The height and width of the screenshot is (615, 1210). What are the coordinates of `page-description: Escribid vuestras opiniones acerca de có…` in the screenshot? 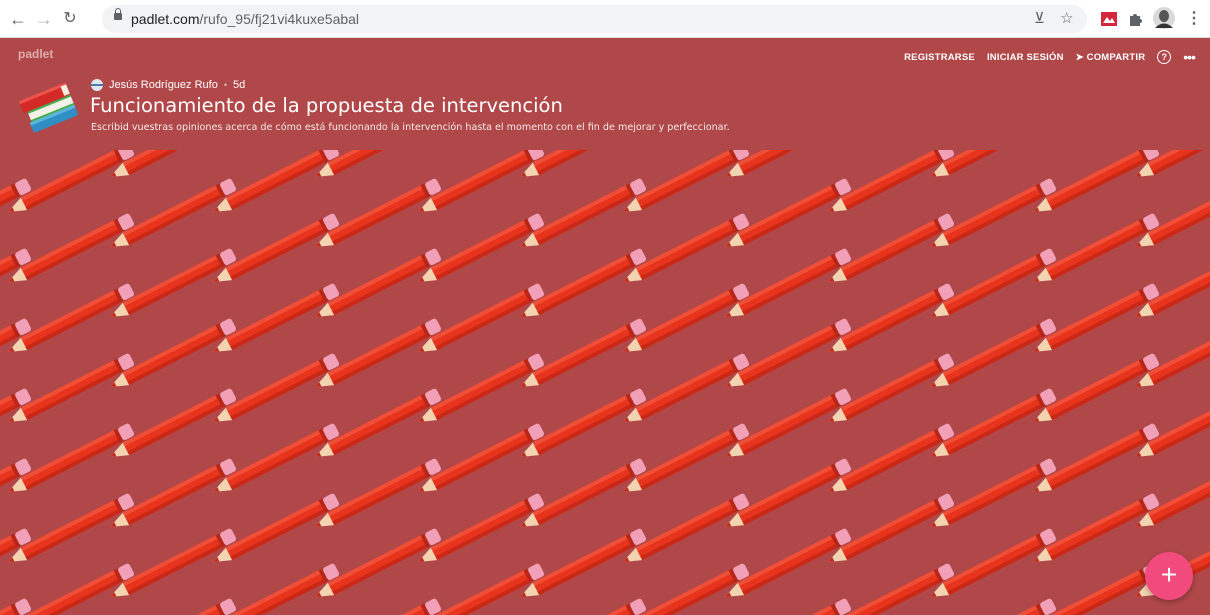 It's located at (410, 127).